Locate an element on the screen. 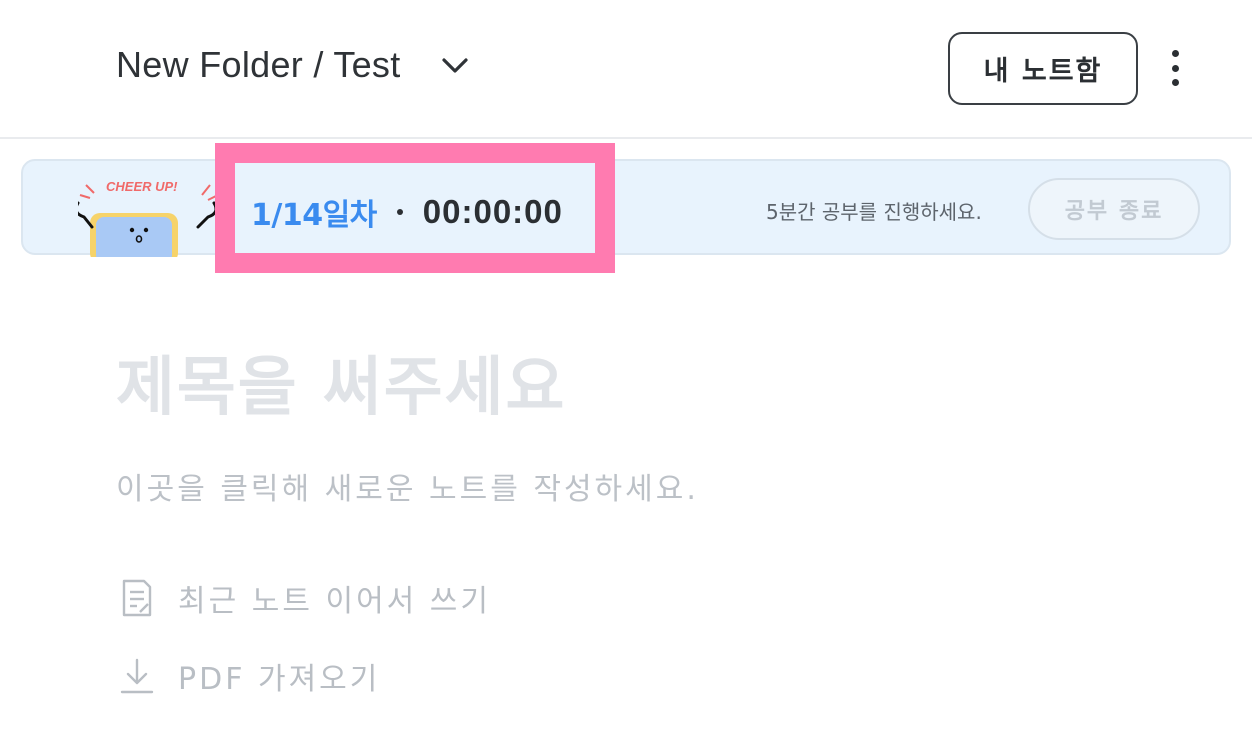 This screenshot has width=1252, height=730. folder-breadcrumb: New Folder / Test is located at coordinates (293, 65).